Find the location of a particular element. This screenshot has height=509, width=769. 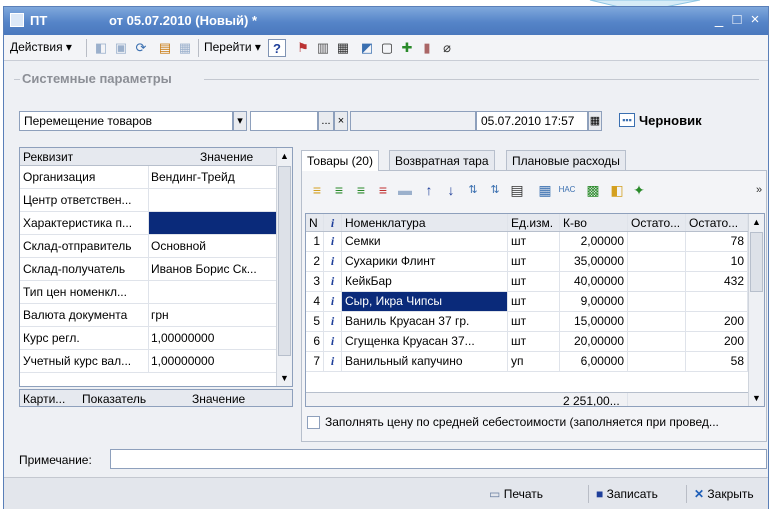

delete-row-icon: ≡ is located at coordinates (383, 190).